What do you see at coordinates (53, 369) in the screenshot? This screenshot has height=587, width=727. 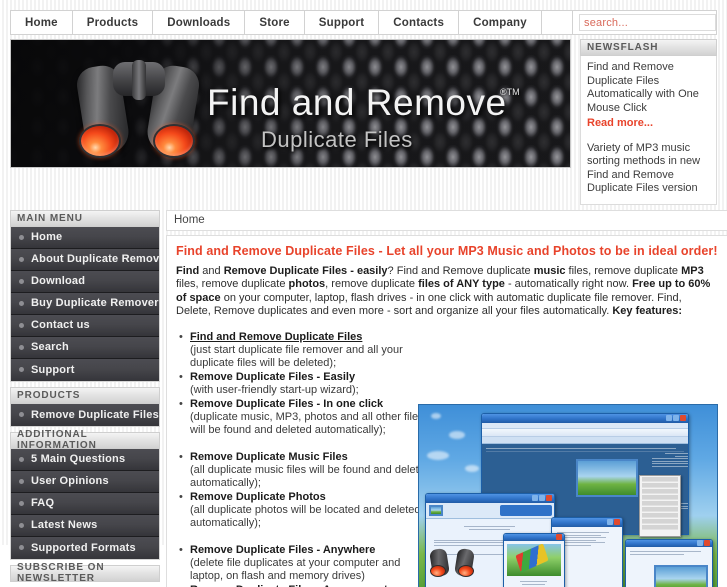 I see `sidebar-item-label: Support` at bounding box center [53, 369].